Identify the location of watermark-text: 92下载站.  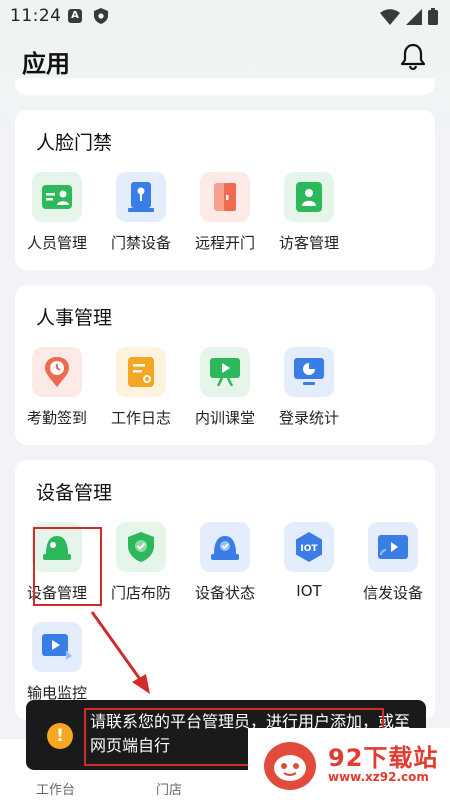
(383, 758).